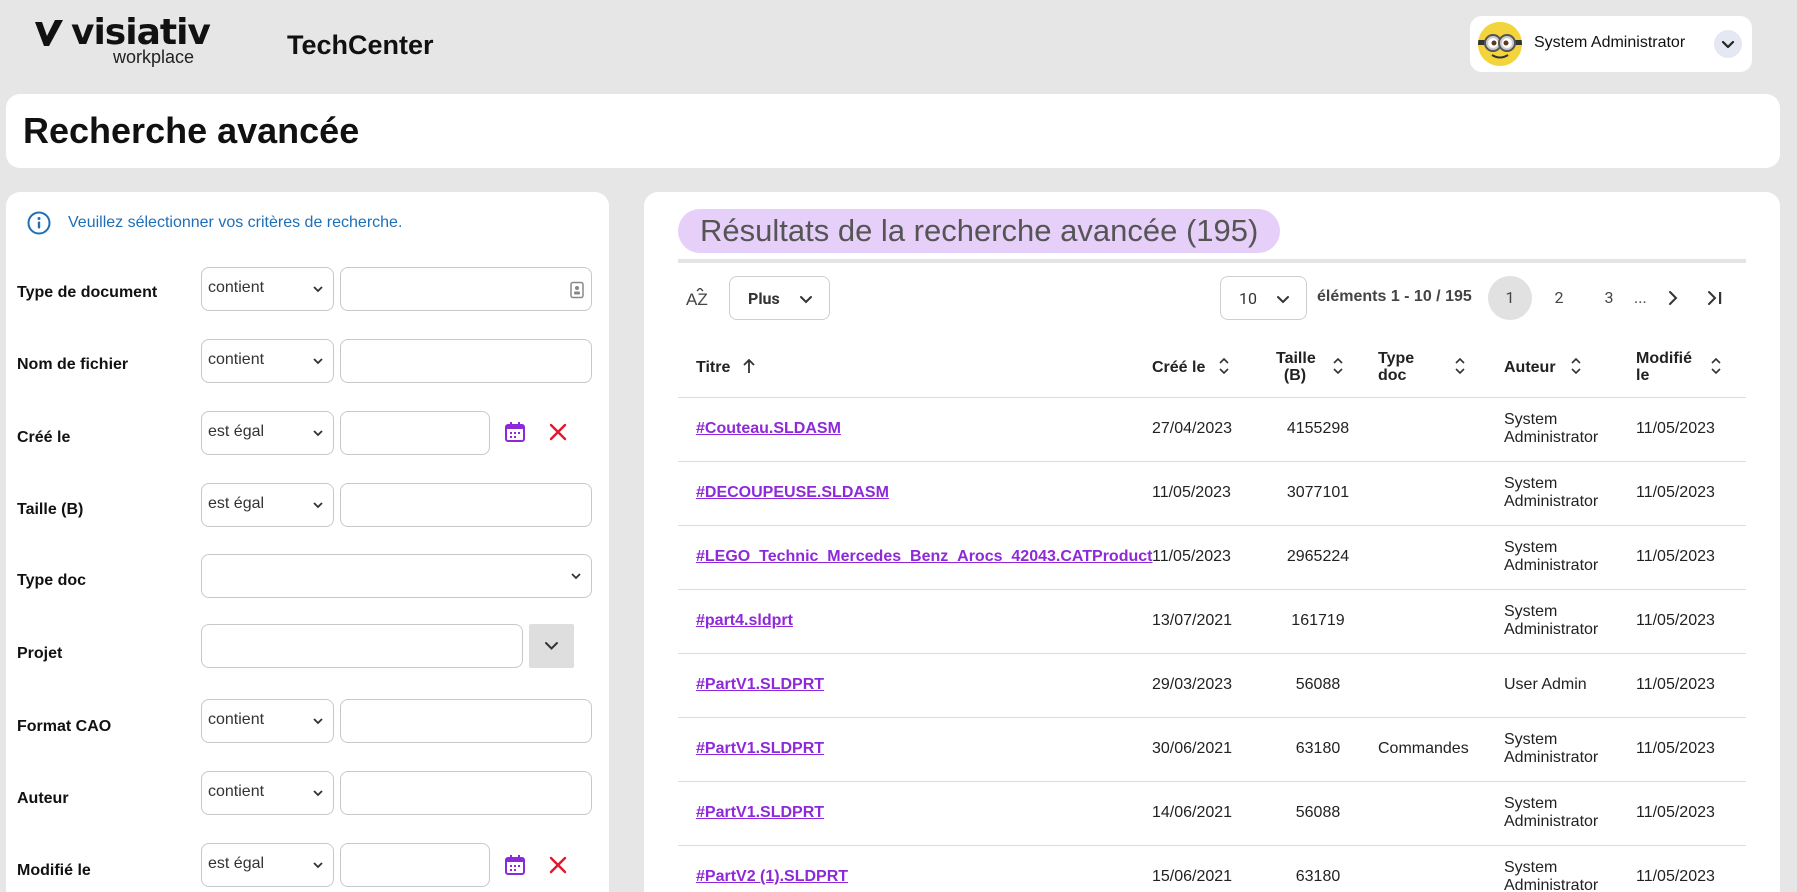 The height and width of the screenshot is (892, 1797). I want to click on column-header-label: doc, so click(1392, 375).